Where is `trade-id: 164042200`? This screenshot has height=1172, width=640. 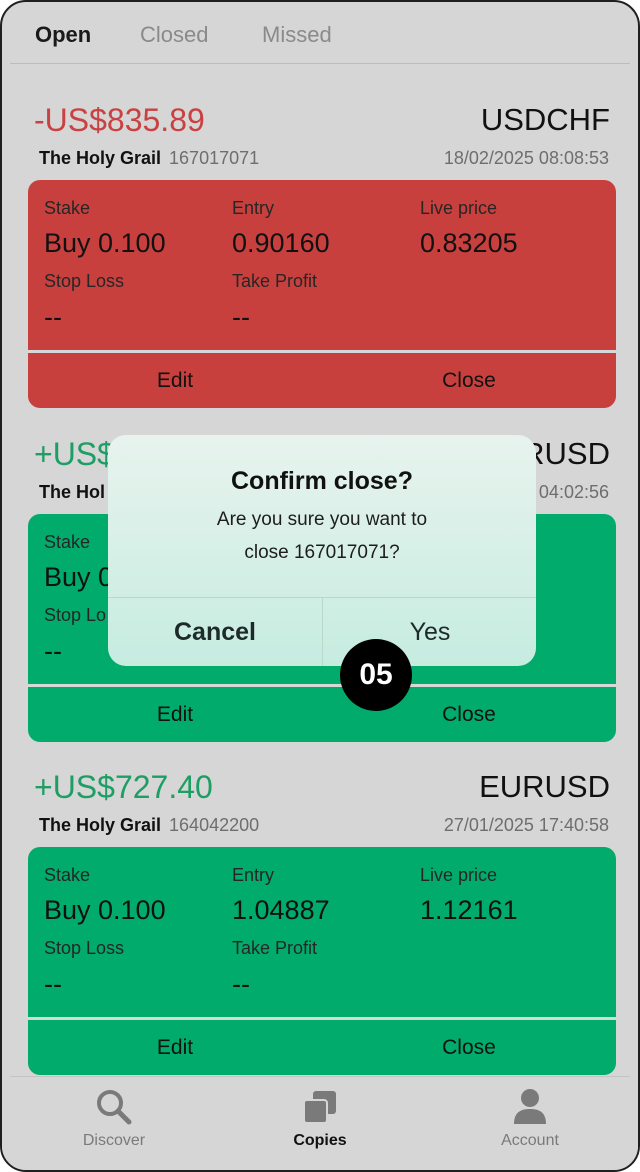
trade-id: 164042200 is located at coordinates (214, 825).